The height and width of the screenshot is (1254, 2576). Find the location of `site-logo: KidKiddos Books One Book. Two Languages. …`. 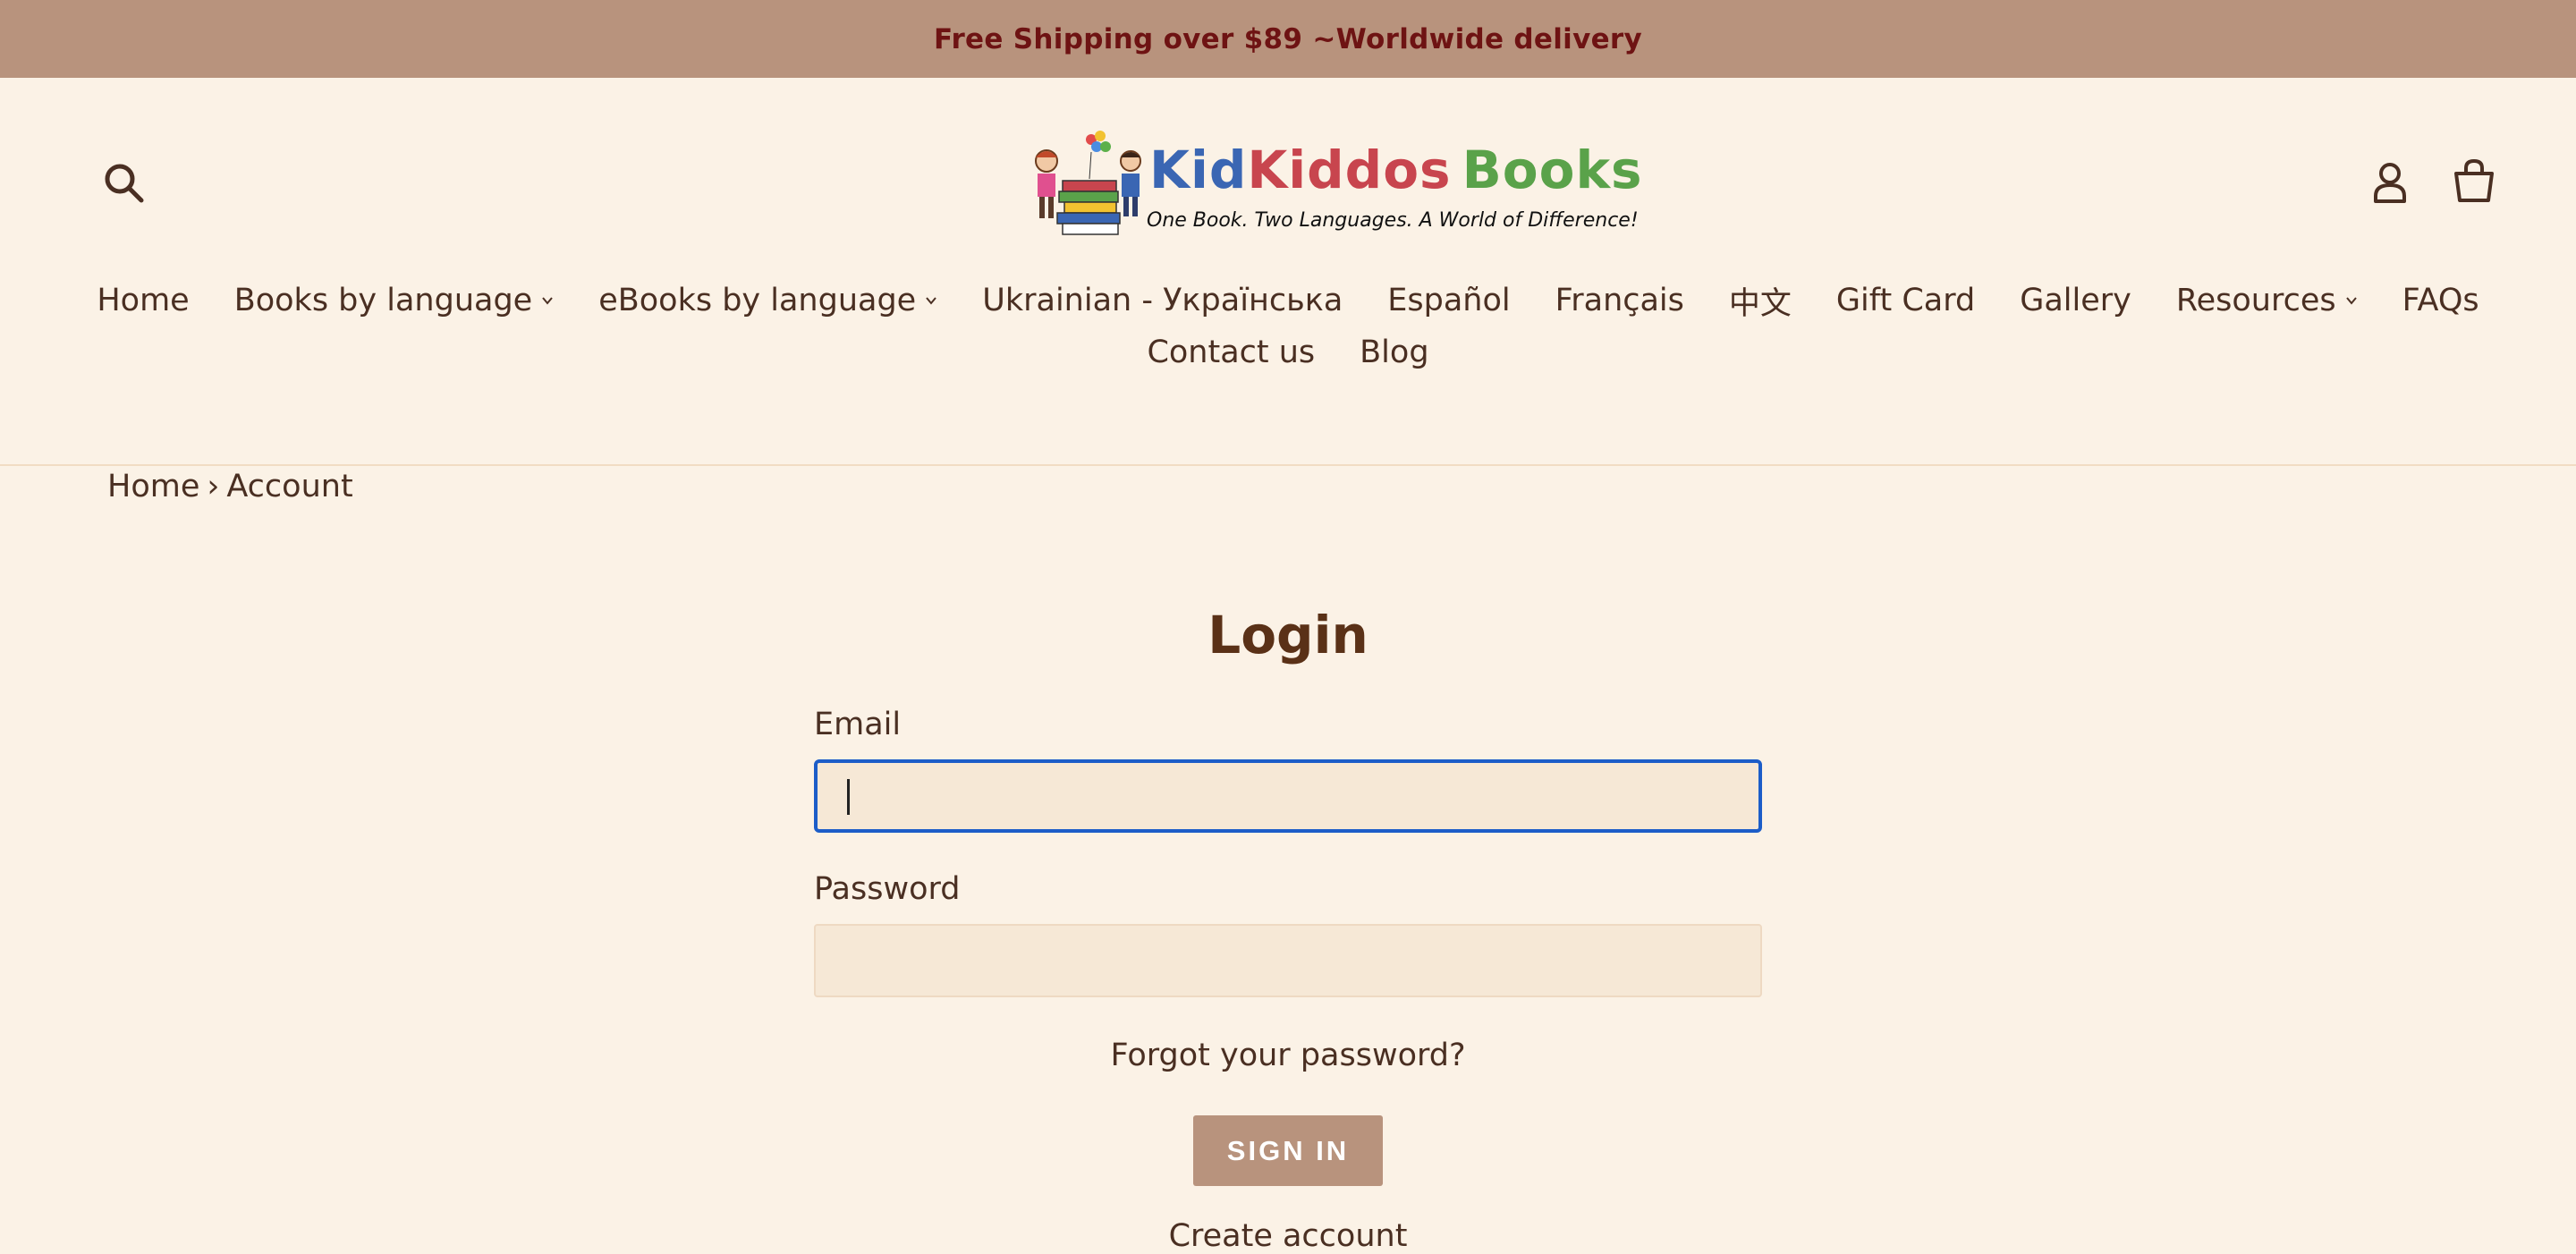

site-logo: KidKiddos Books One Book. Two Languages. … is located at coordinates (1331, 183).